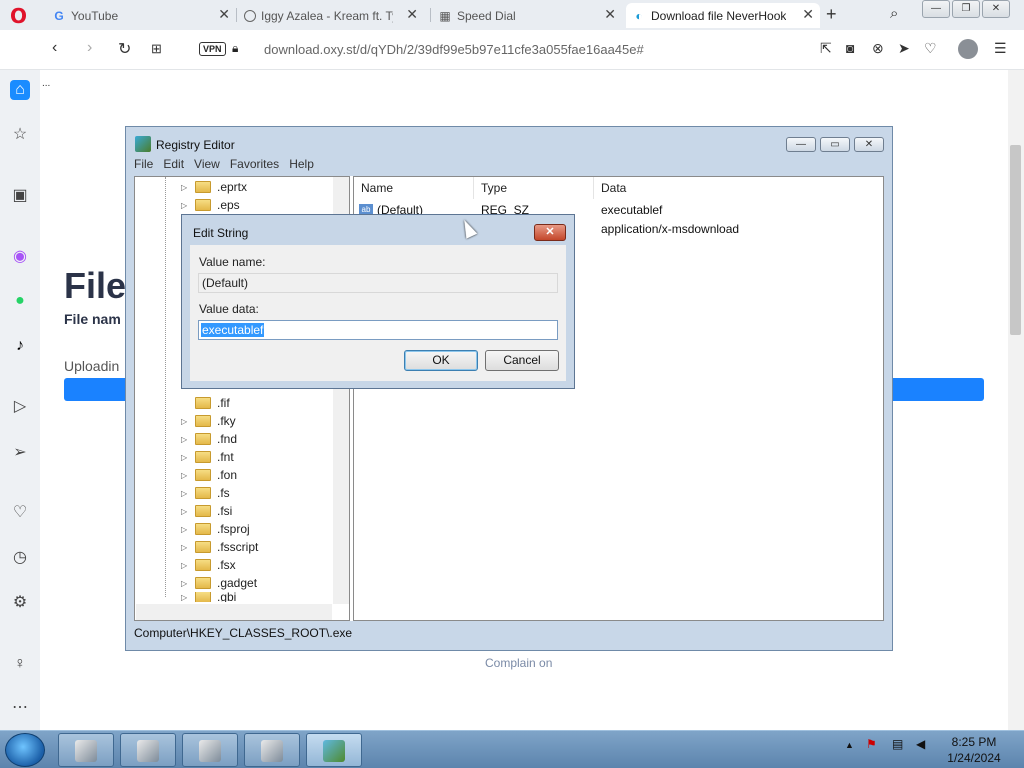  I want to click on send-icon: ➤, so click(904, 48).